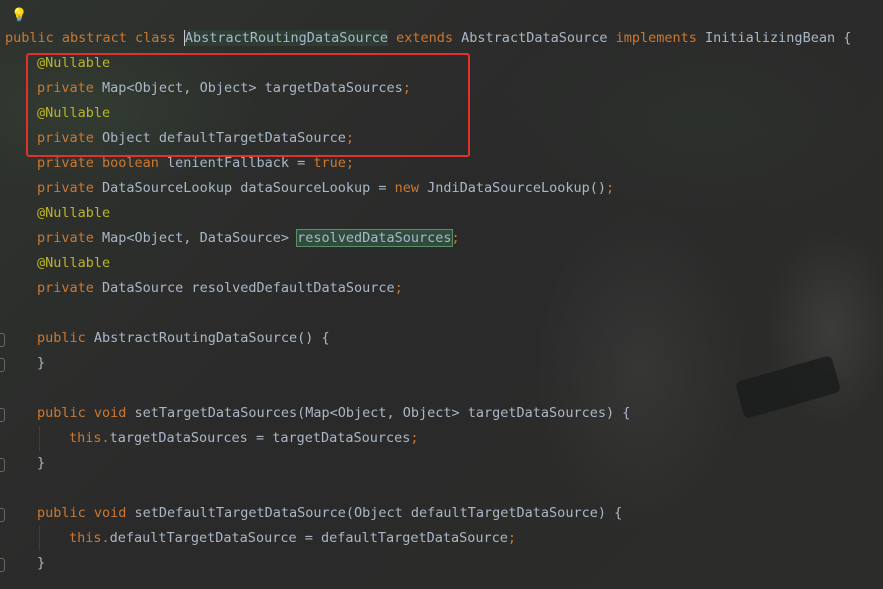 This screenshot has height=589, width=883. Describe the element at coordinates (656, 38) in the screenshot. I see `code-token: implements` at that location.